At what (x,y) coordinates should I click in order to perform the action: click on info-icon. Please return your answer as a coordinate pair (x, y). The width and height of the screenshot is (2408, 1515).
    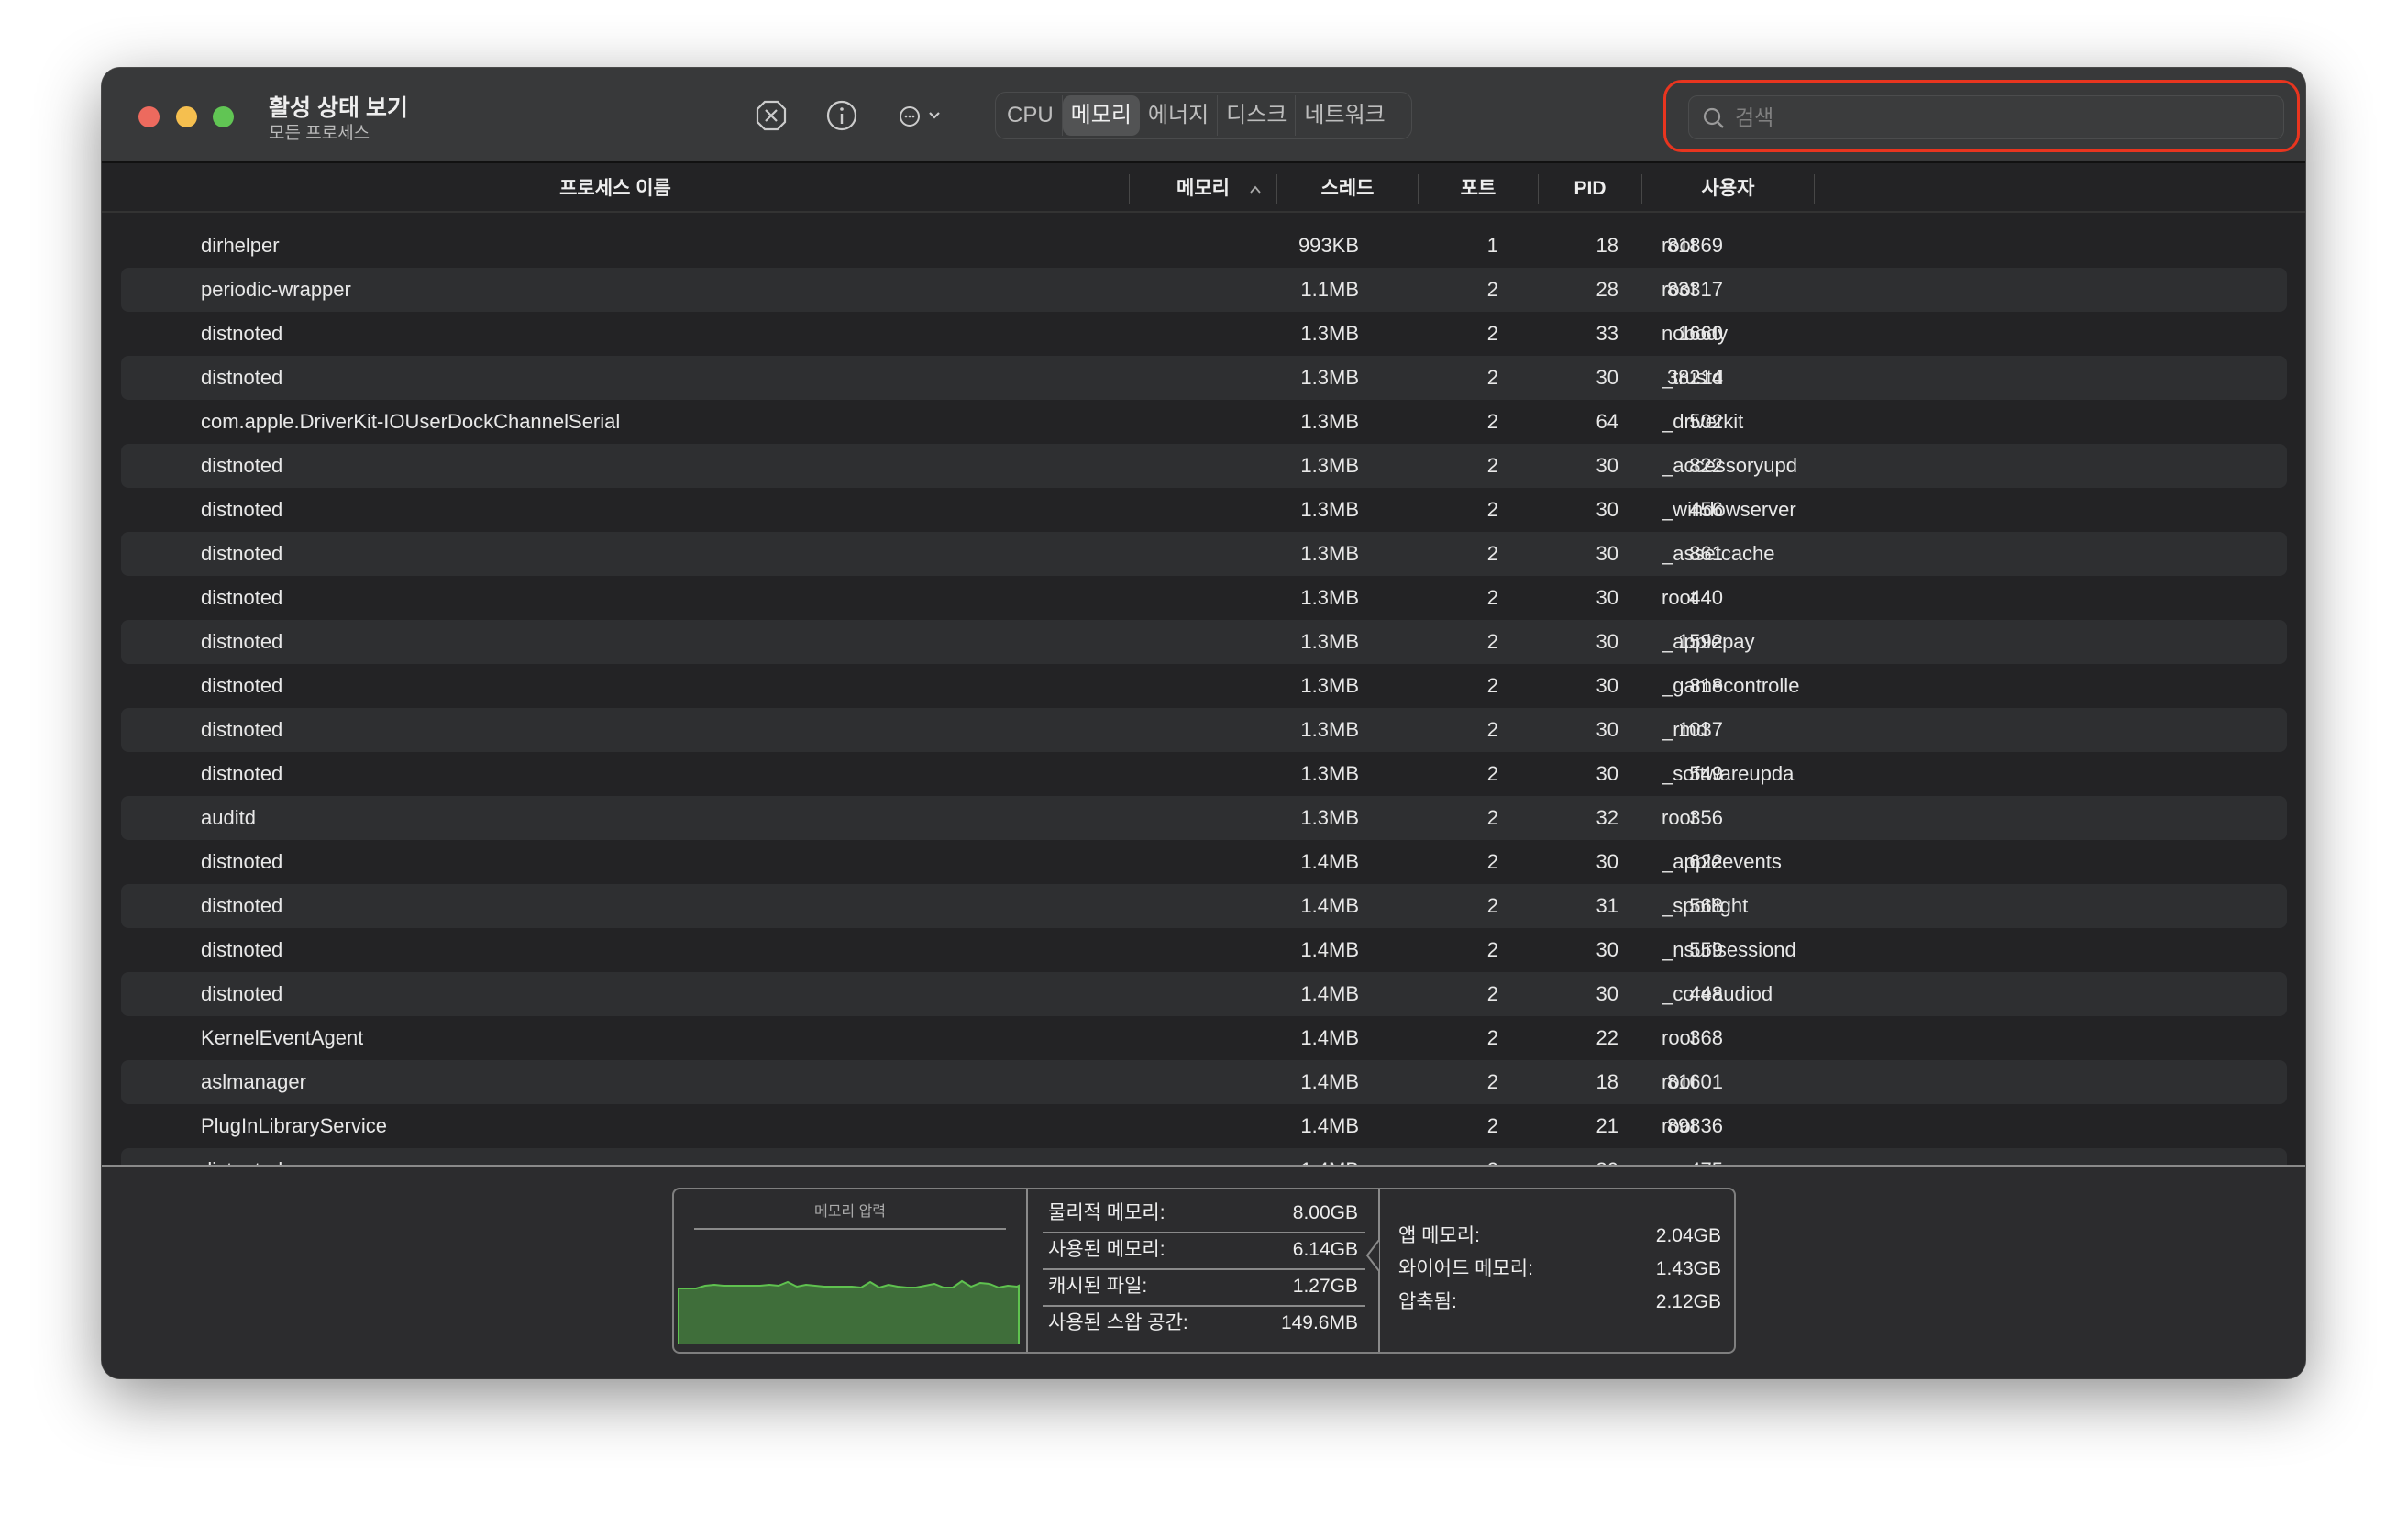
    Looking at the image, I should click on (841, 115).